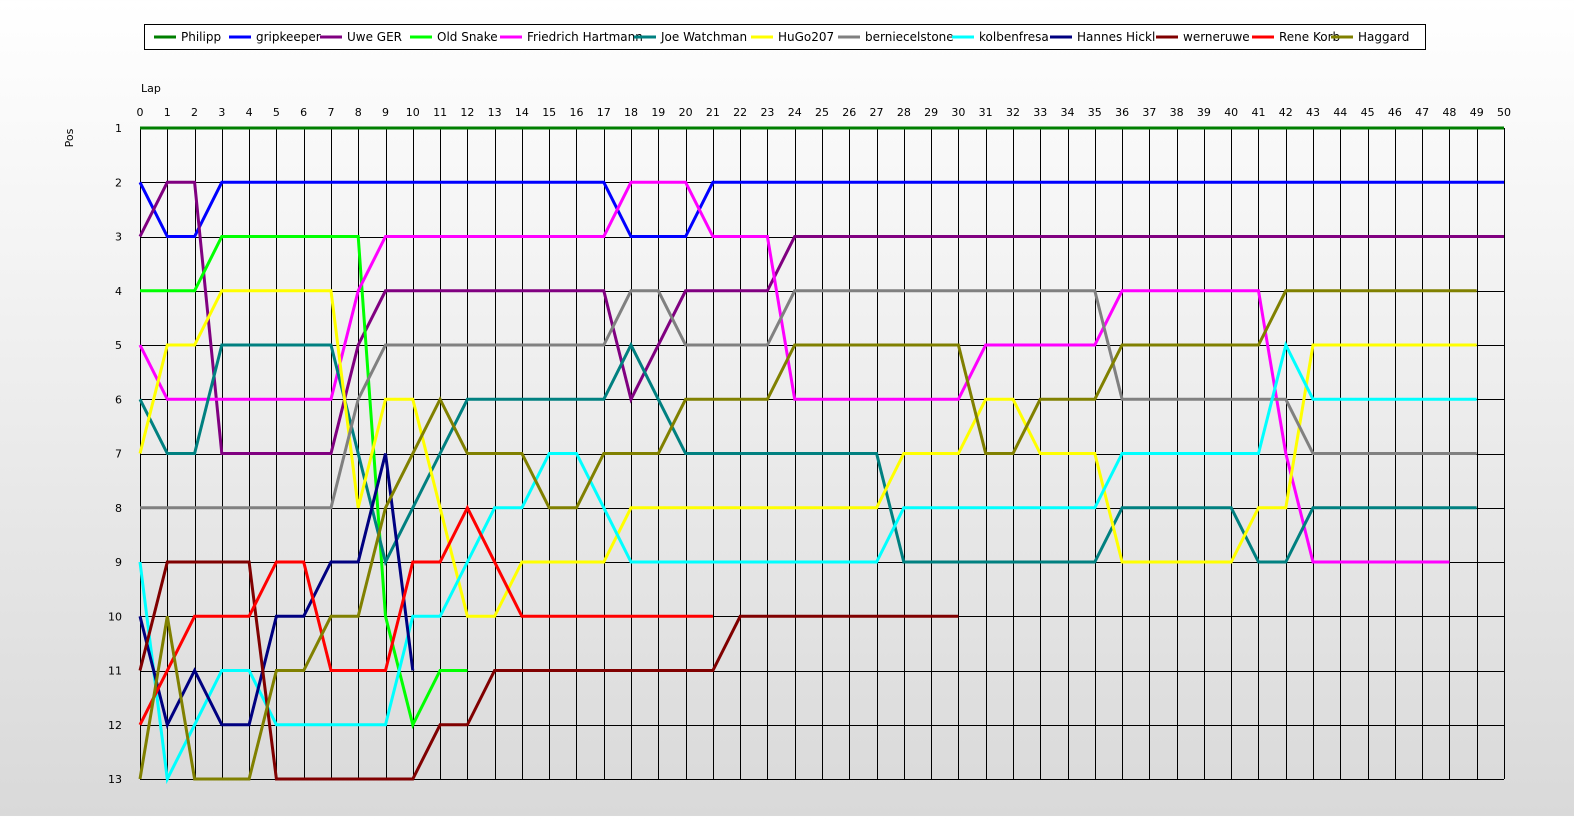 The image size is (1574, 820). I want to click on x-tick-label: 33, so click(1040, 112).